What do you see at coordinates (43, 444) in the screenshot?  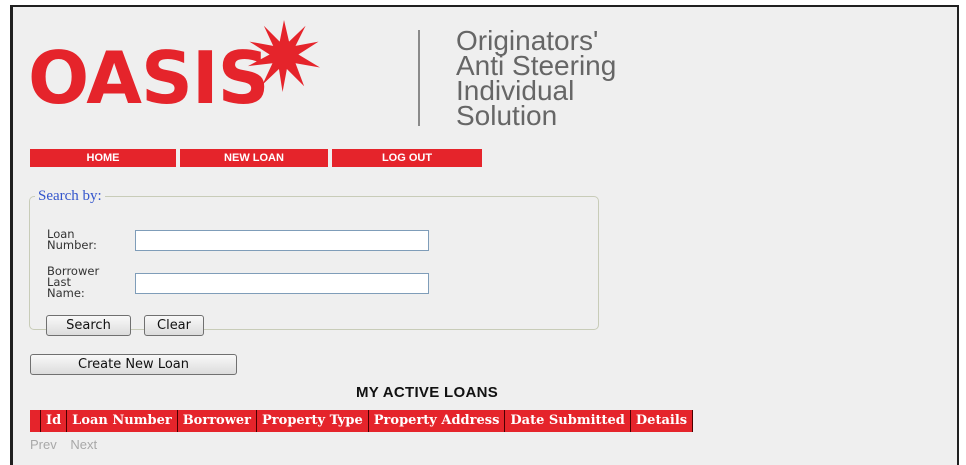 I see `prev-link: Prev` at bounding box center [43, 444].